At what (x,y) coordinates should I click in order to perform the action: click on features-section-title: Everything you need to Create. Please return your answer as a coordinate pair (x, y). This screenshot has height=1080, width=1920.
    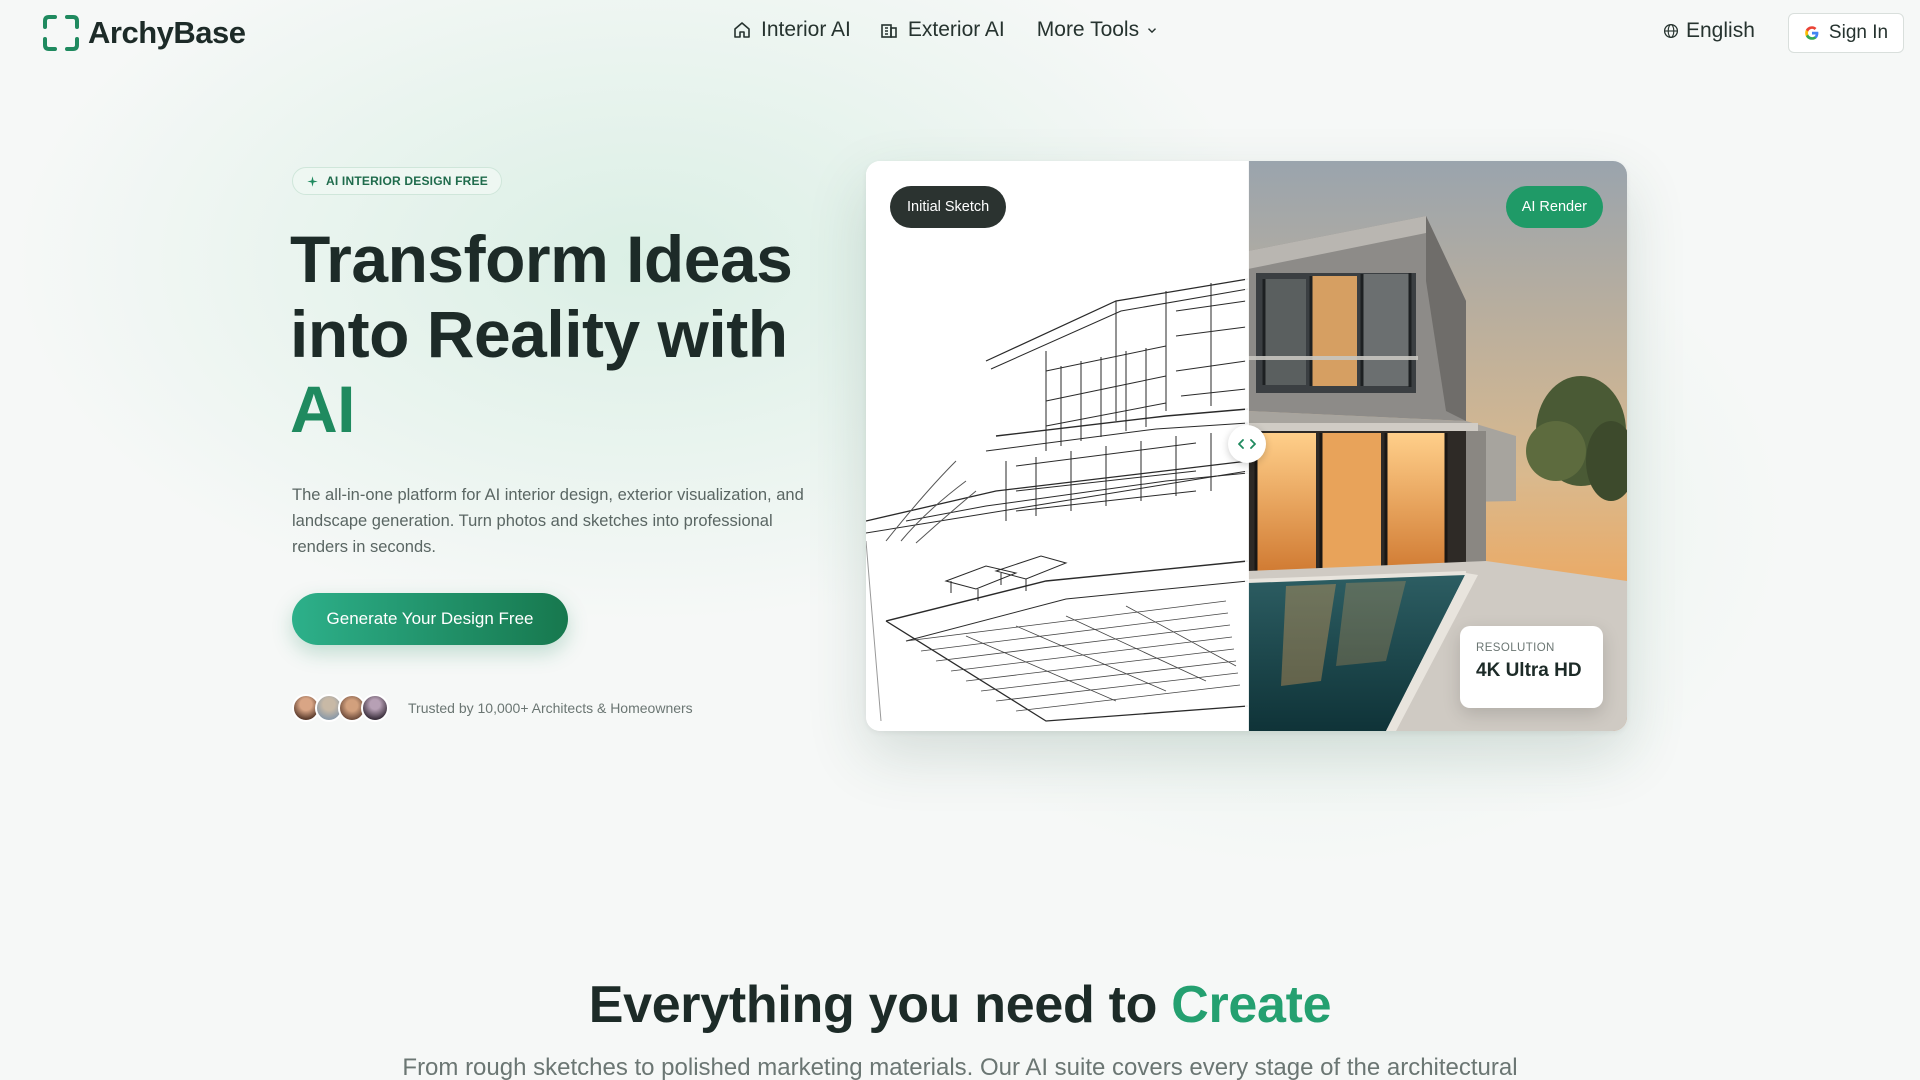
    Looking at the image, I should click on (960, 1005).